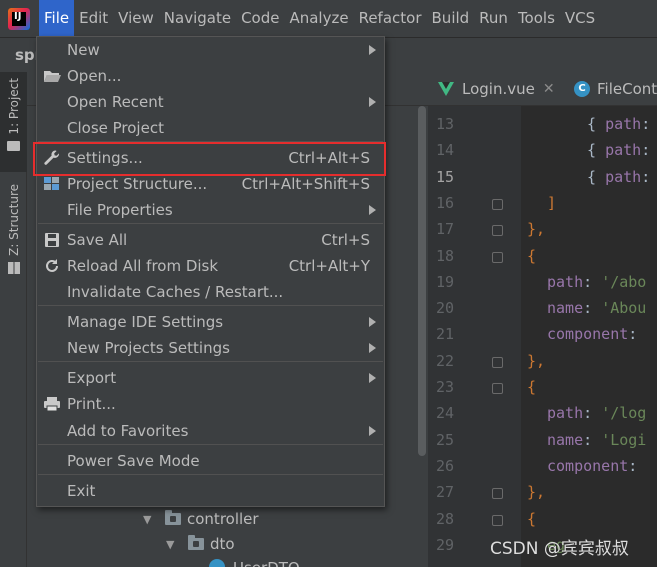 The width and height of the screenshot is (657, 567). Describe the element at coordinates (444, 387) in the screenshot. I see `line-number: 23` at that location.